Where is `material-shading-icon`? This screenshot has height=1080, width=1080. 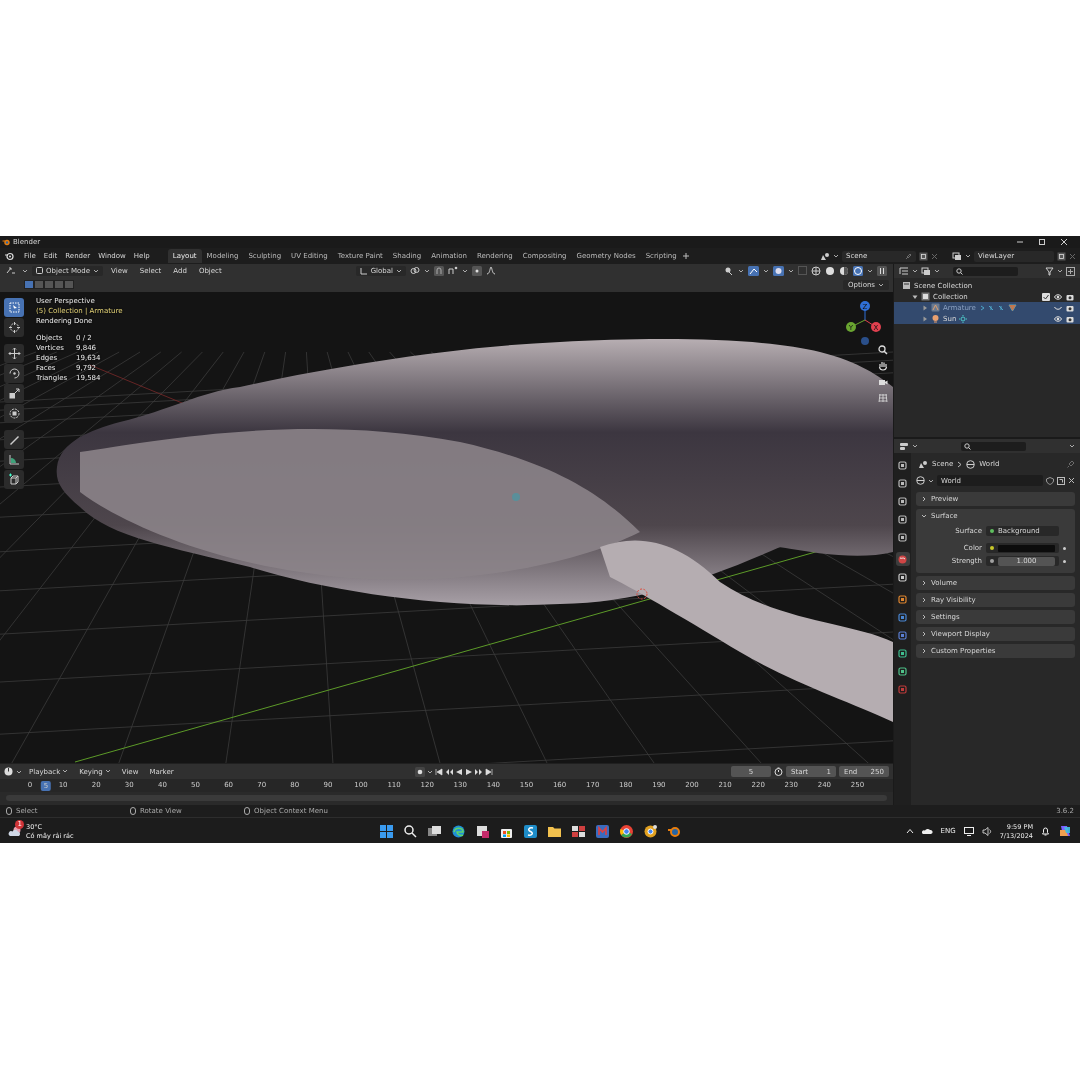
material-shading-icon is located at coordinates (844, 270).